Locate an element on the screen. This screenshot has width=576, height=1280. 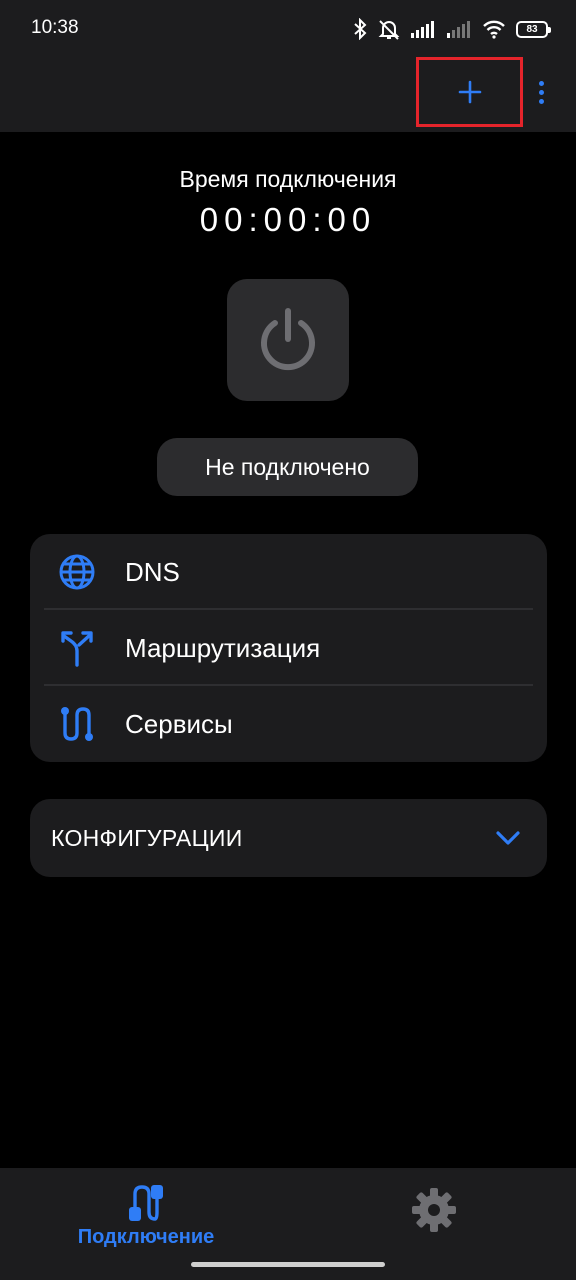
services-icon is located at coordinates (77, 724).